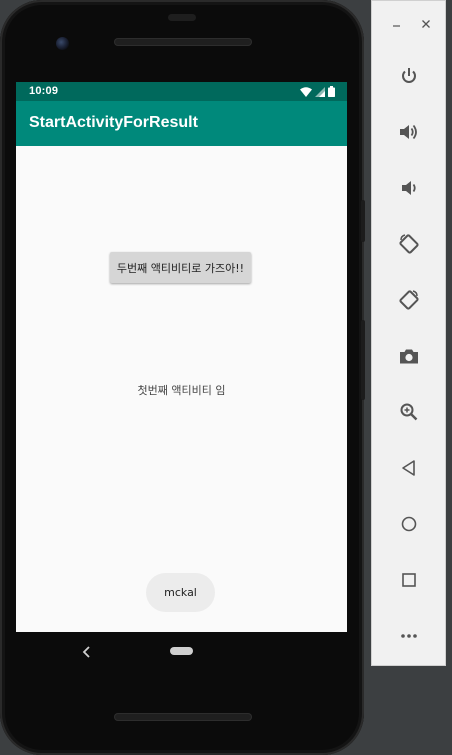  Describe the element at coordinates (183, 42) in the screenshot. I see `top-speaker-grille` at that location.